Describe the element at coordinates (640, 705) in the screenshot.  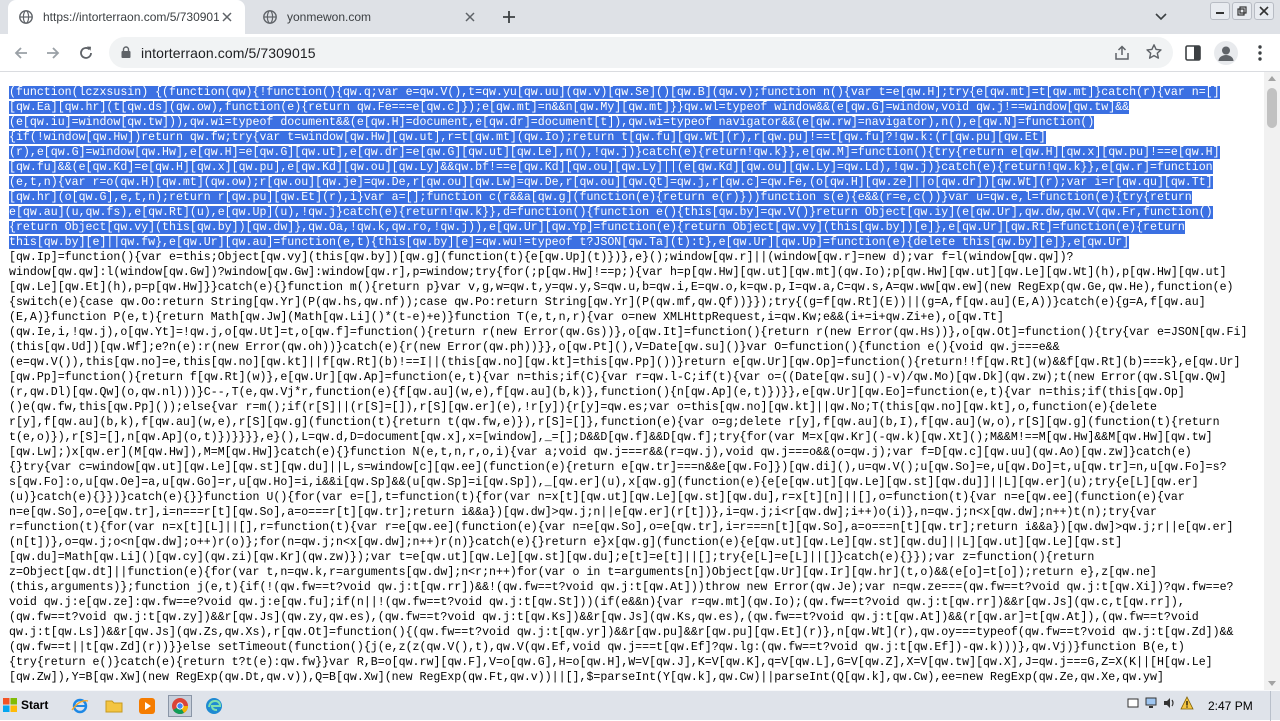
I see `taskbar: Start 2:47 PM` at that location.